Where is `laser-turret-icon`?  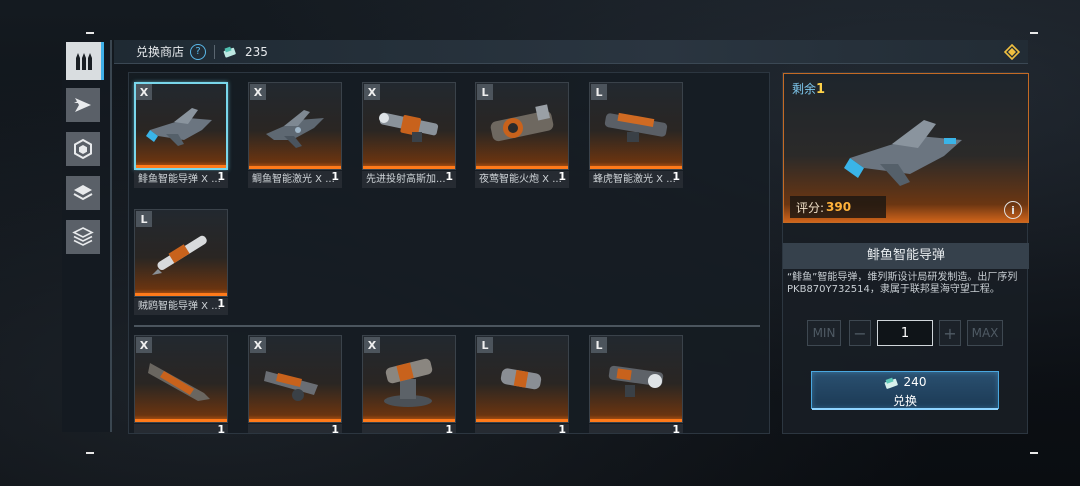
laser-turret-icon is located at coordinates (636, 127).